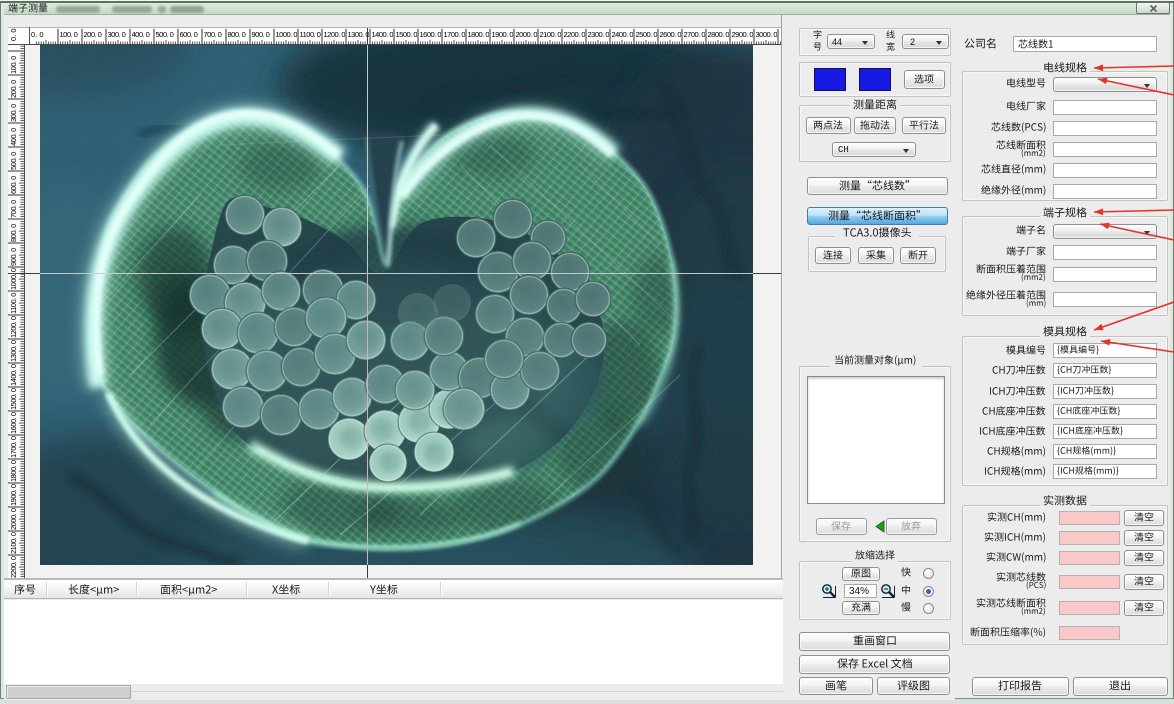  Describe the element at coordinates (13, 495) in the screenshot. I see `svg-text: 1900. 0` at that location.